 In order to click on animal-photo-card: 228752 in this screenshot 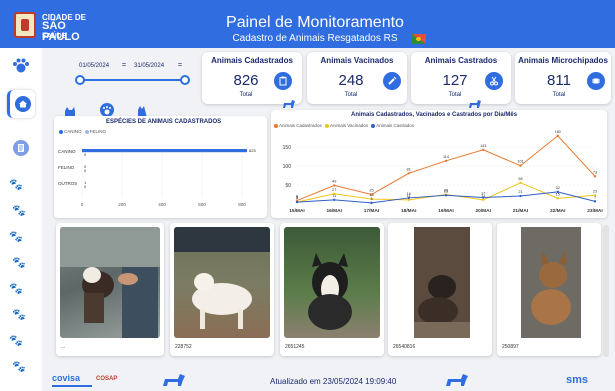, I will do `click(222, 289)`.